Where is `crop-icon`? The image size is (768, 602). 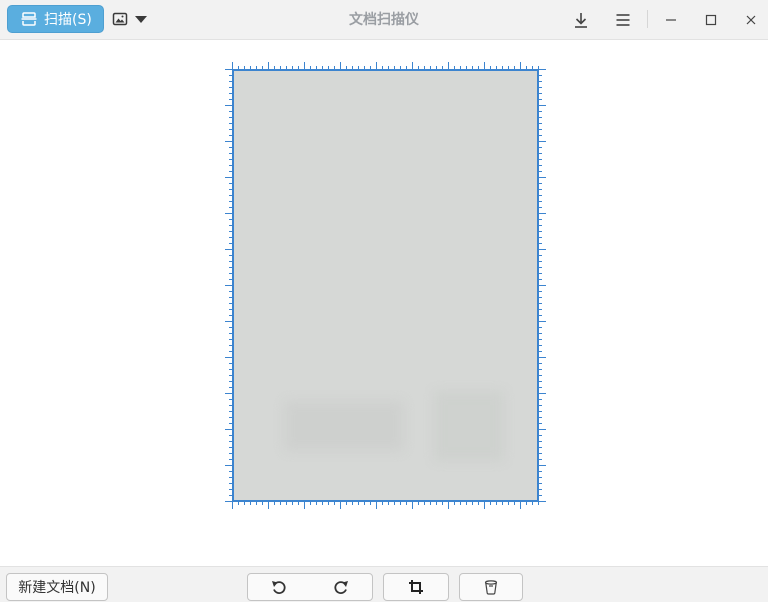 crop-icon is located at coordinates (416, 587).